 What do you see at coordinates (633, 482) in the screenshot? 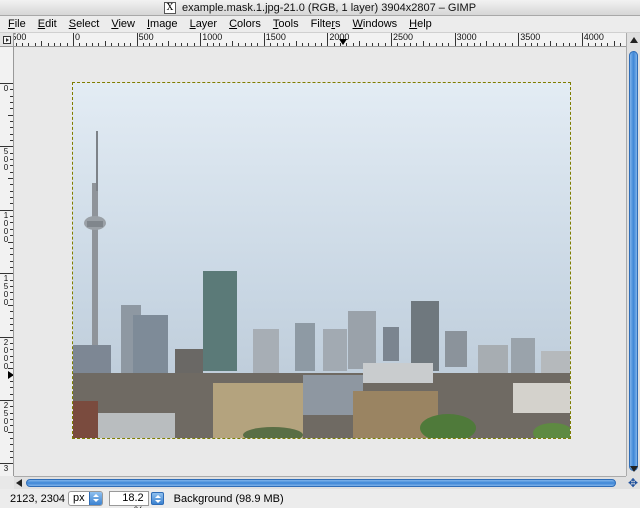
I see `navigate-crosshair-icon: ✥` at bounding box center [633, 482].